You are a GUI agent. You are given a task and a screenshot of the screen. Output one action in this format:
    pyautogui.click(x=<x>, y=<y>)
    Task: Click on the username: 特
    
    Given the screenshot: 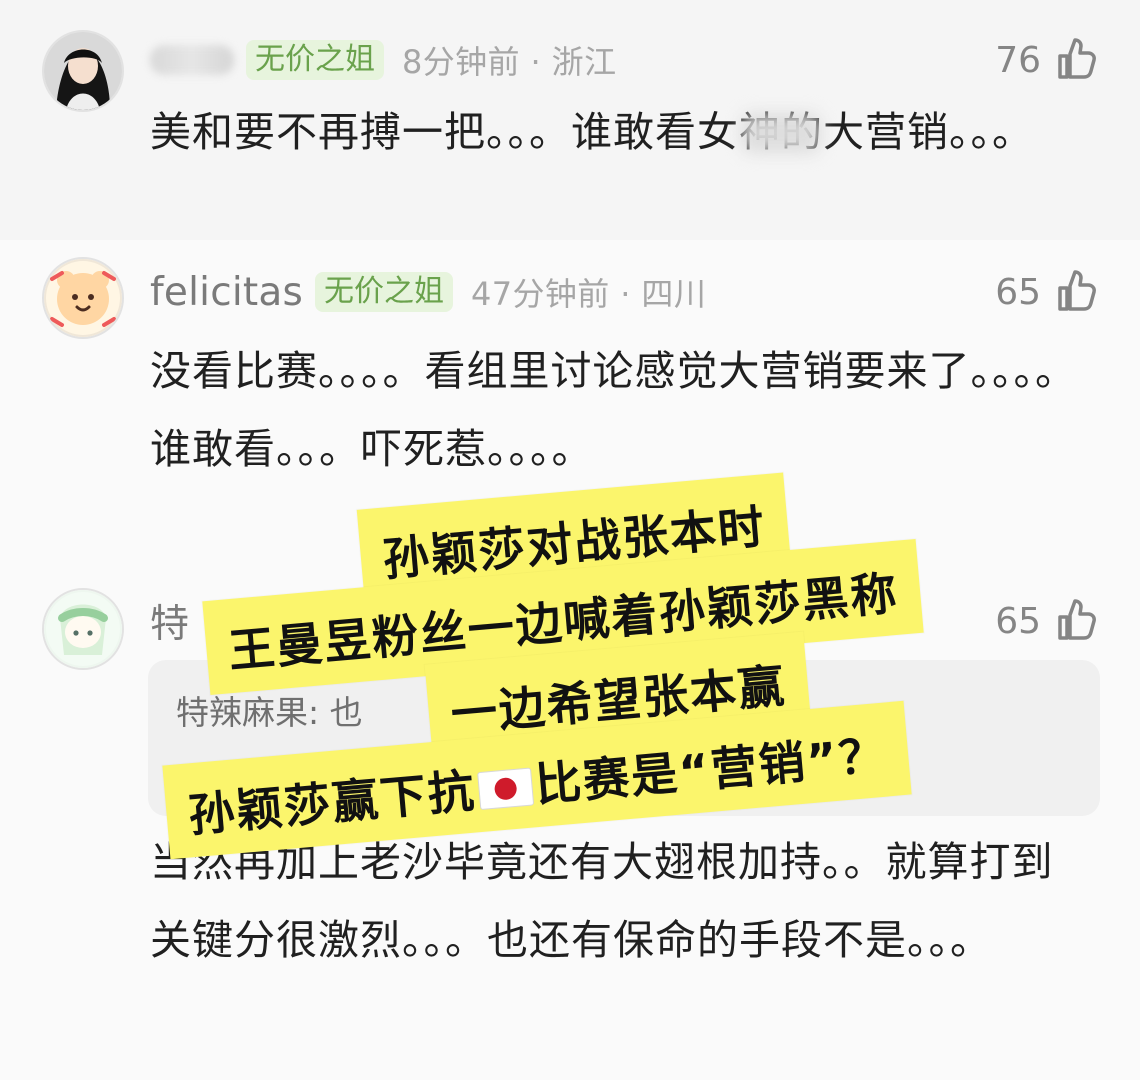 What is the action you would take?
    pyautogui.click(x=169, y=621)
    